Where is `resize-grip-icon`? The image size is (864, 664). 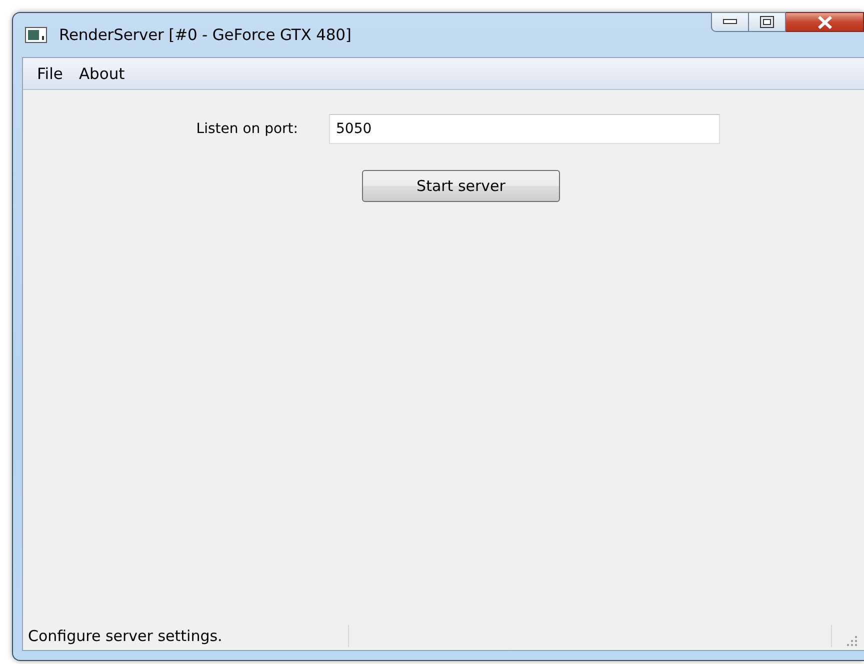 resize-grip-icon is located at coordinates (851, 640).